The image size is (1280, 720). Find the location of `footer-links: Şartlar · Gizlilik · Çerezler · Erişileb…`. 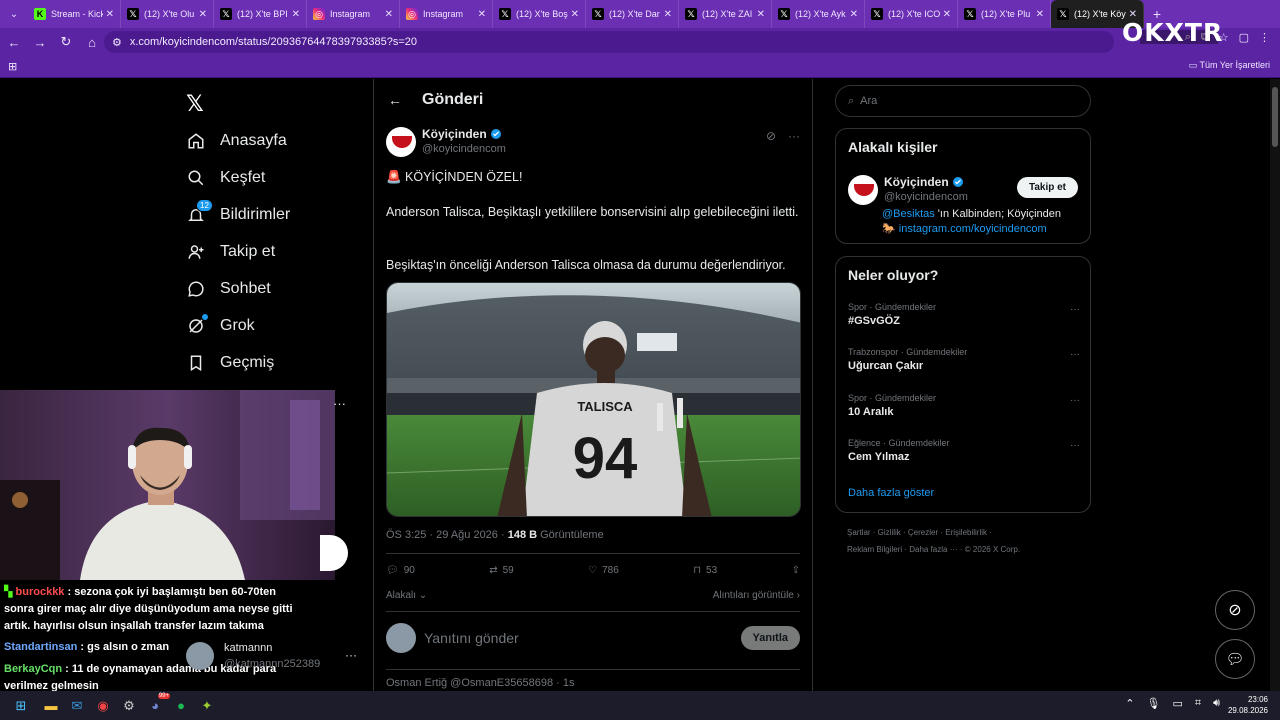

footer-links: Şartlar · Gizlilik · Çerezler · Erişileb… is located at coordinates (967, 533).